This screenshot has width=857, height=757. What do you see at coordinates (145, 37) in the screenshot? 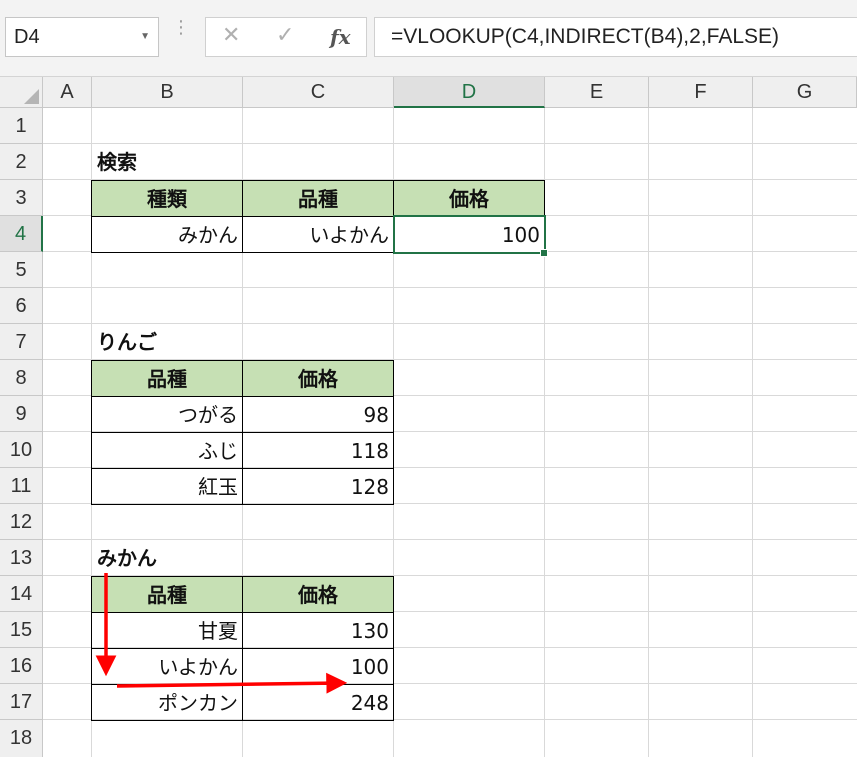
I see `name-box-dropdown-icon: ▼` at bounding box center [145, 37].